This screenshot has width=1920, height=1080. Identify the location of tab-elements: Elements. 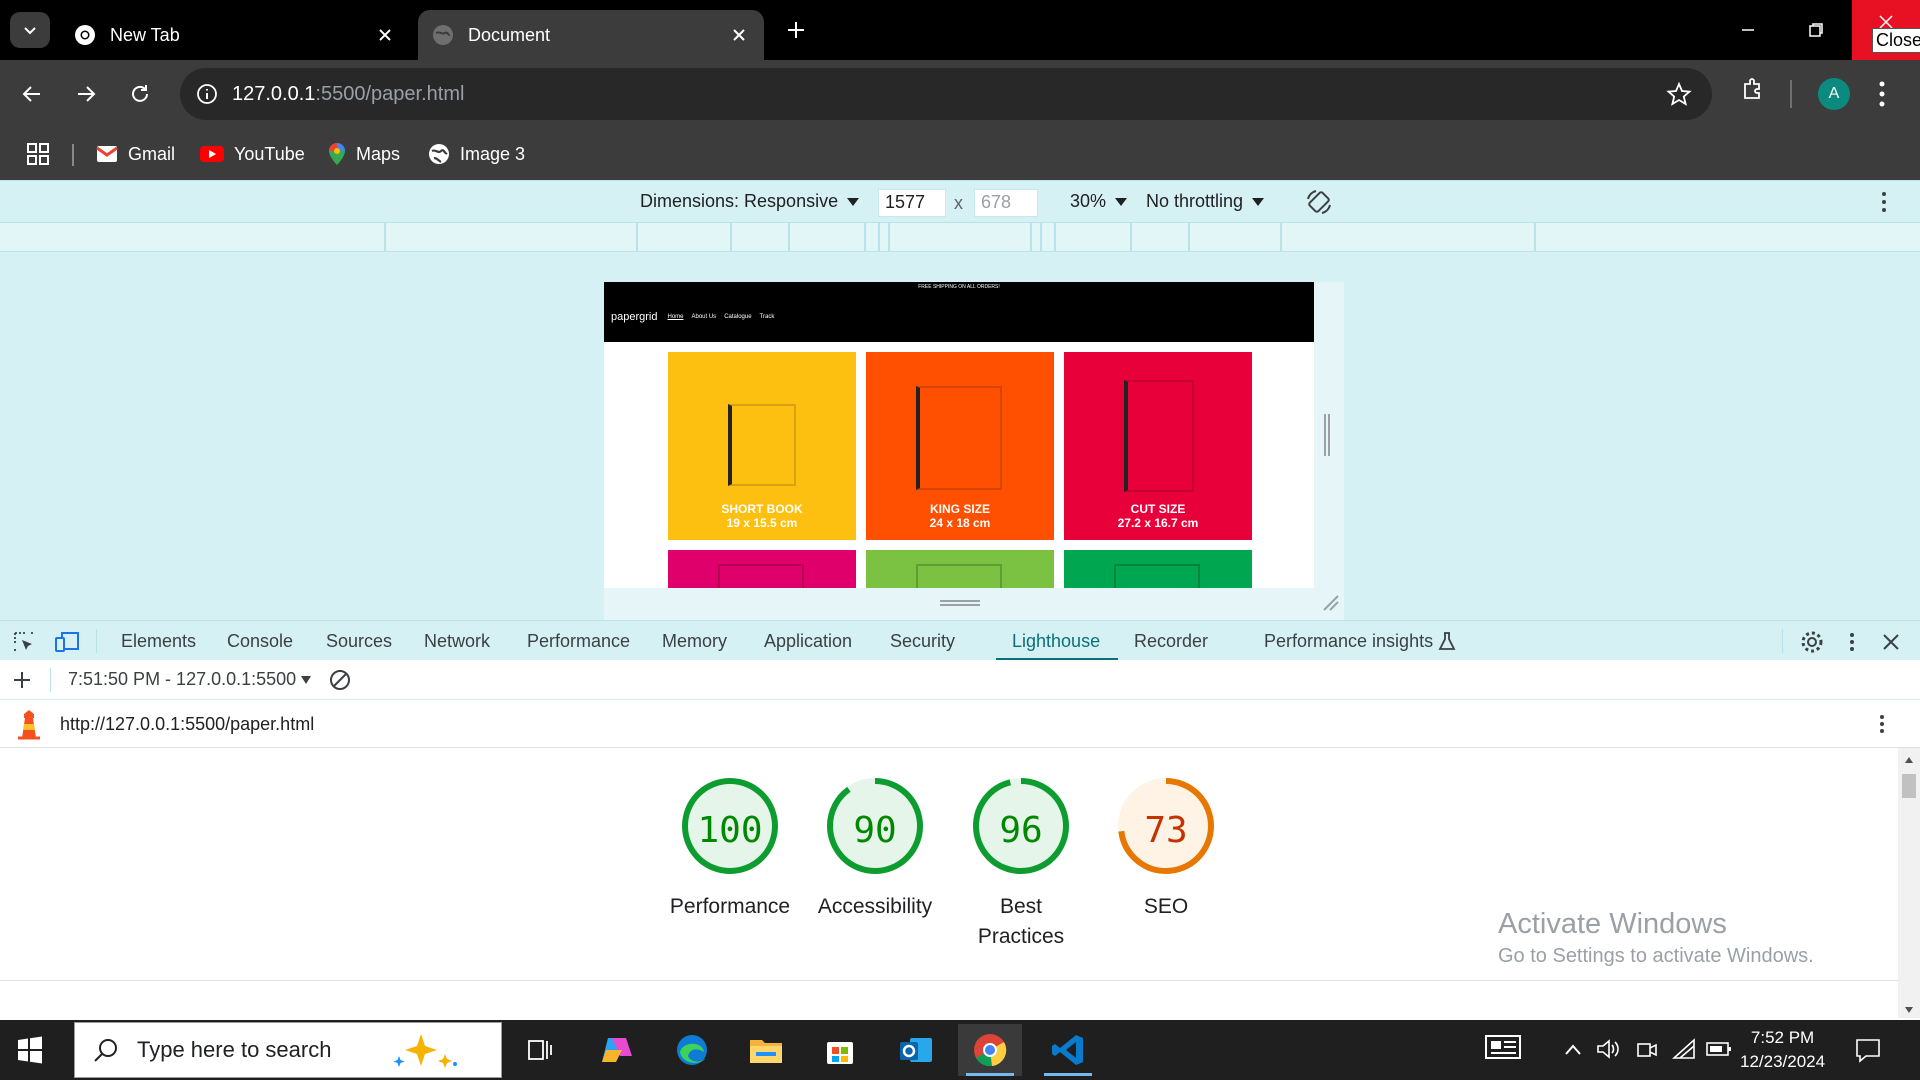
(158, 641).